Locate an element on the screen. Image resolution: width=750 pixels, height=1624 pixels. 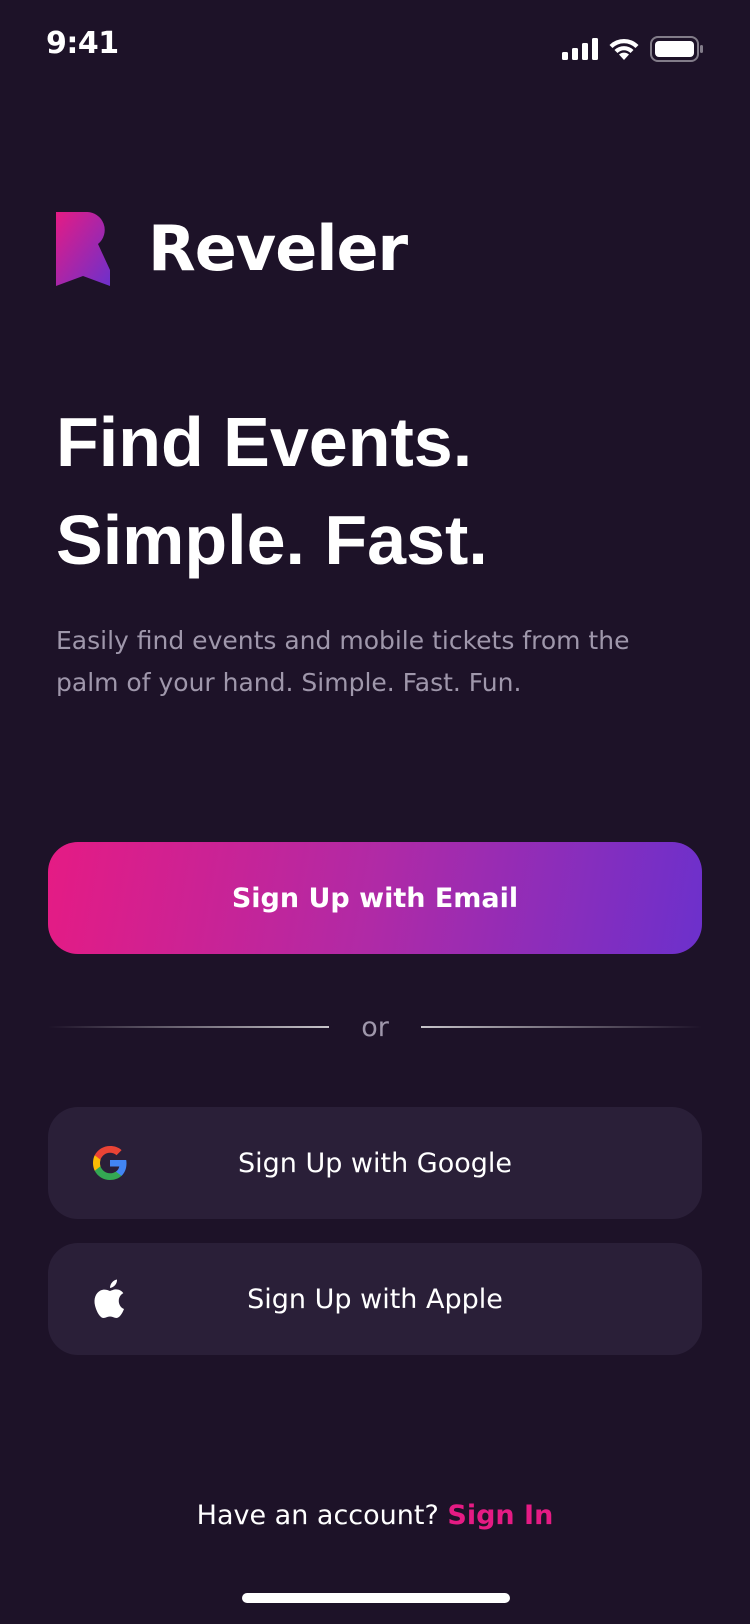
headline-line-1: Find Events. is located at coordinates (264, 442).